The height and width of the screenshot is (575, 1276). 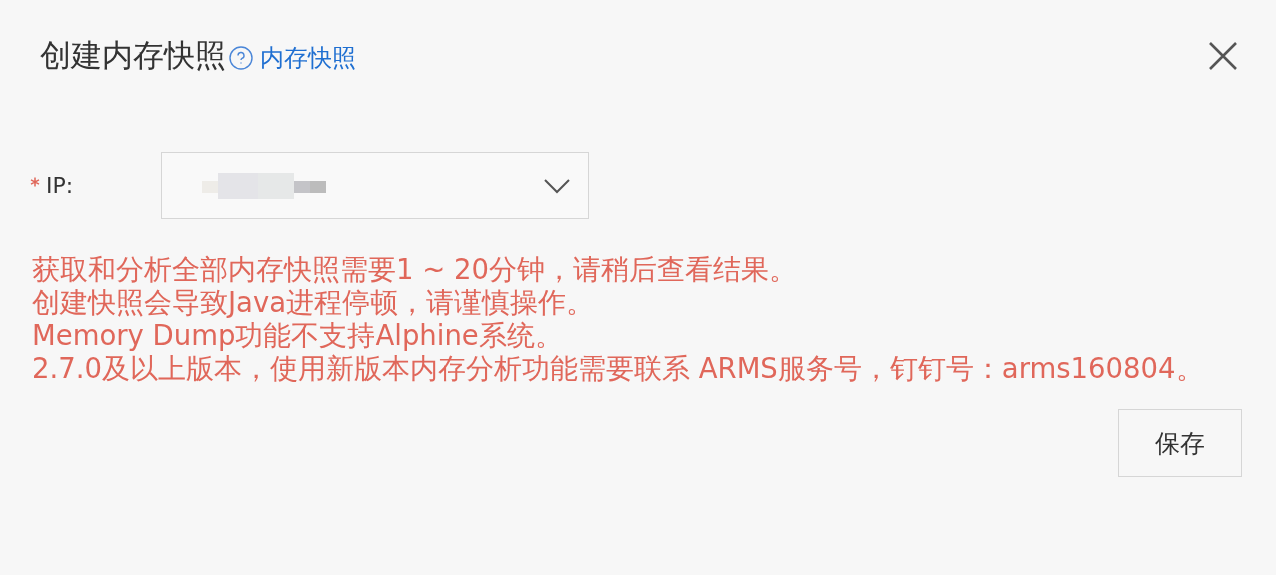 What do you see at coordinates (557, 185) in the screenshot?
I see `chevron-down-icon` at bounding box center [557, 185].